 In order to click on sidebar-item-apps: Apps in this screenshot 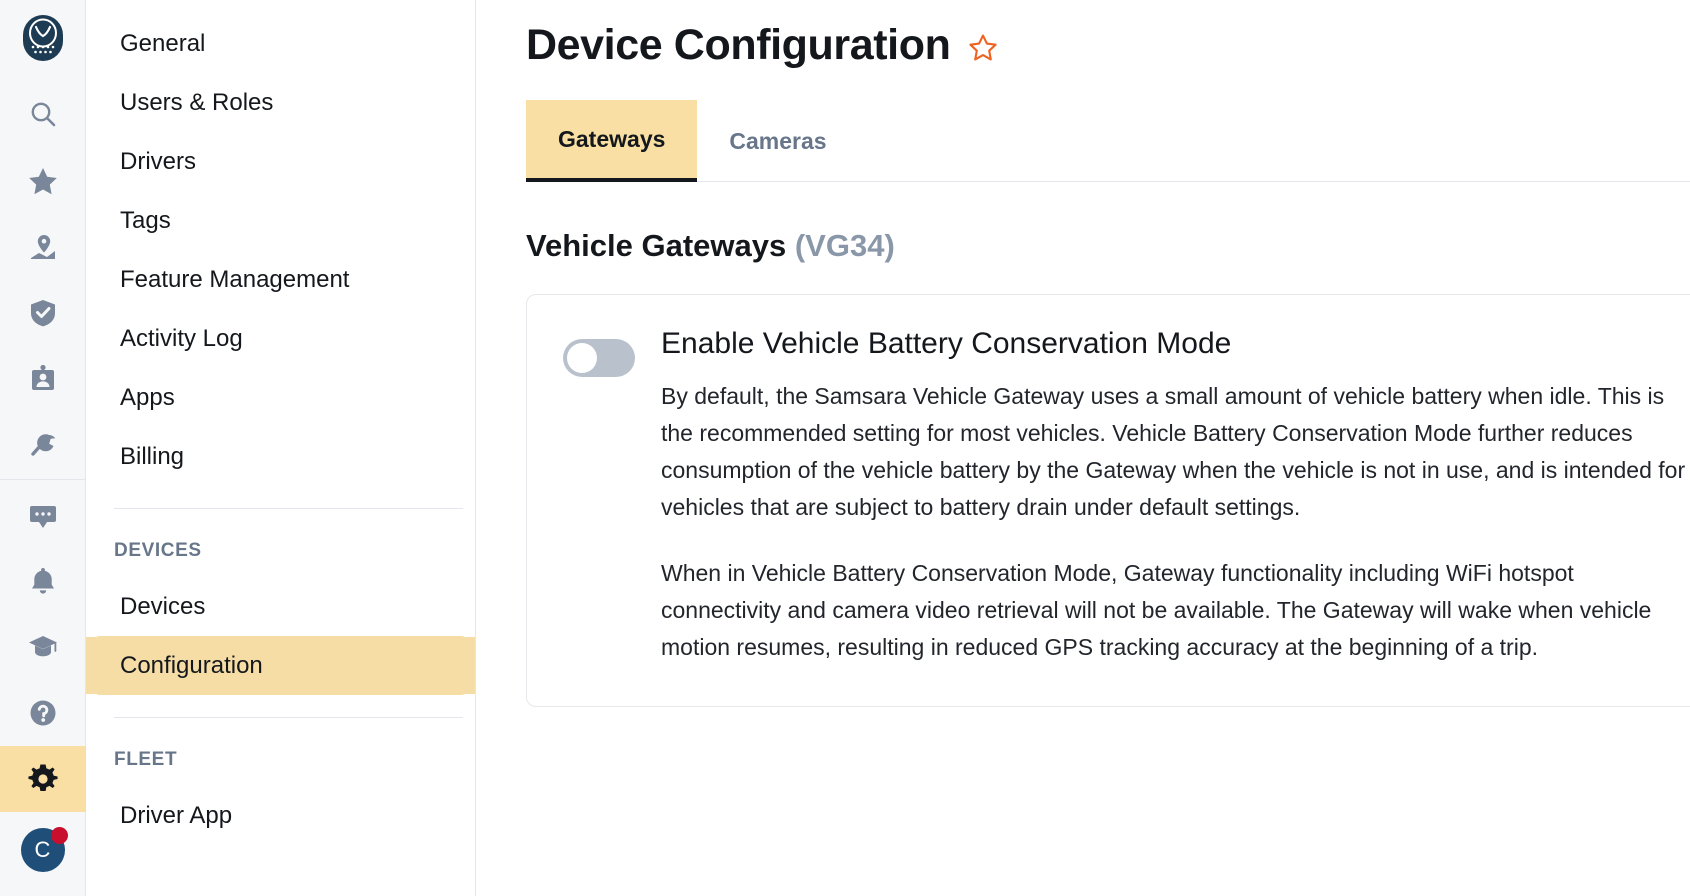, I will do `click(280, 397)`.